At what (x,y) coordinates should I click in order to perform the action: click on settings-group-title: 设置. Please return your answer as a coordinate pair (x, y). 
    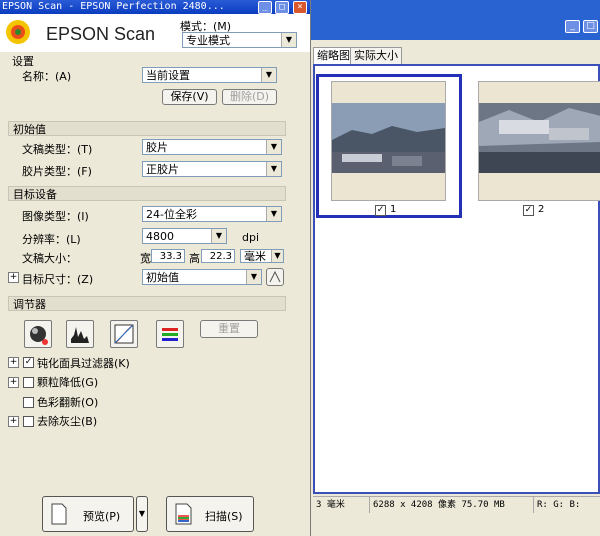
    Looking at the image, I should click on (23, 61).